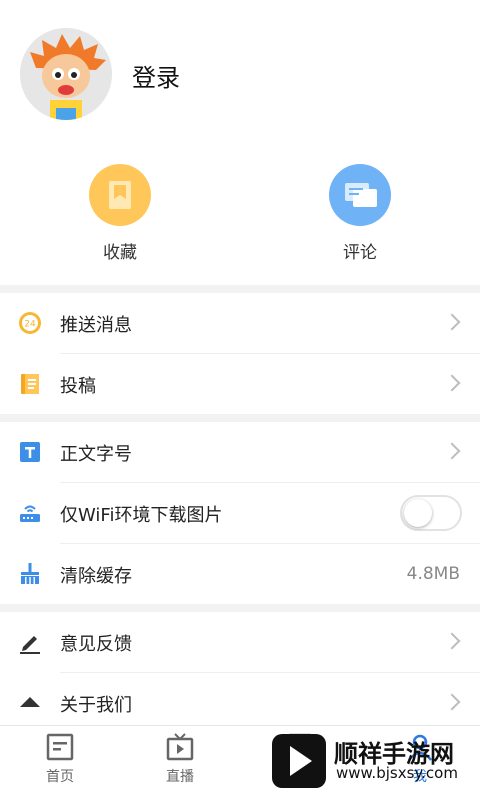  What do you see at coordinates (120, 195) in the screenshot?
I see `bookmark-icon` at bounding box center [120, 195].